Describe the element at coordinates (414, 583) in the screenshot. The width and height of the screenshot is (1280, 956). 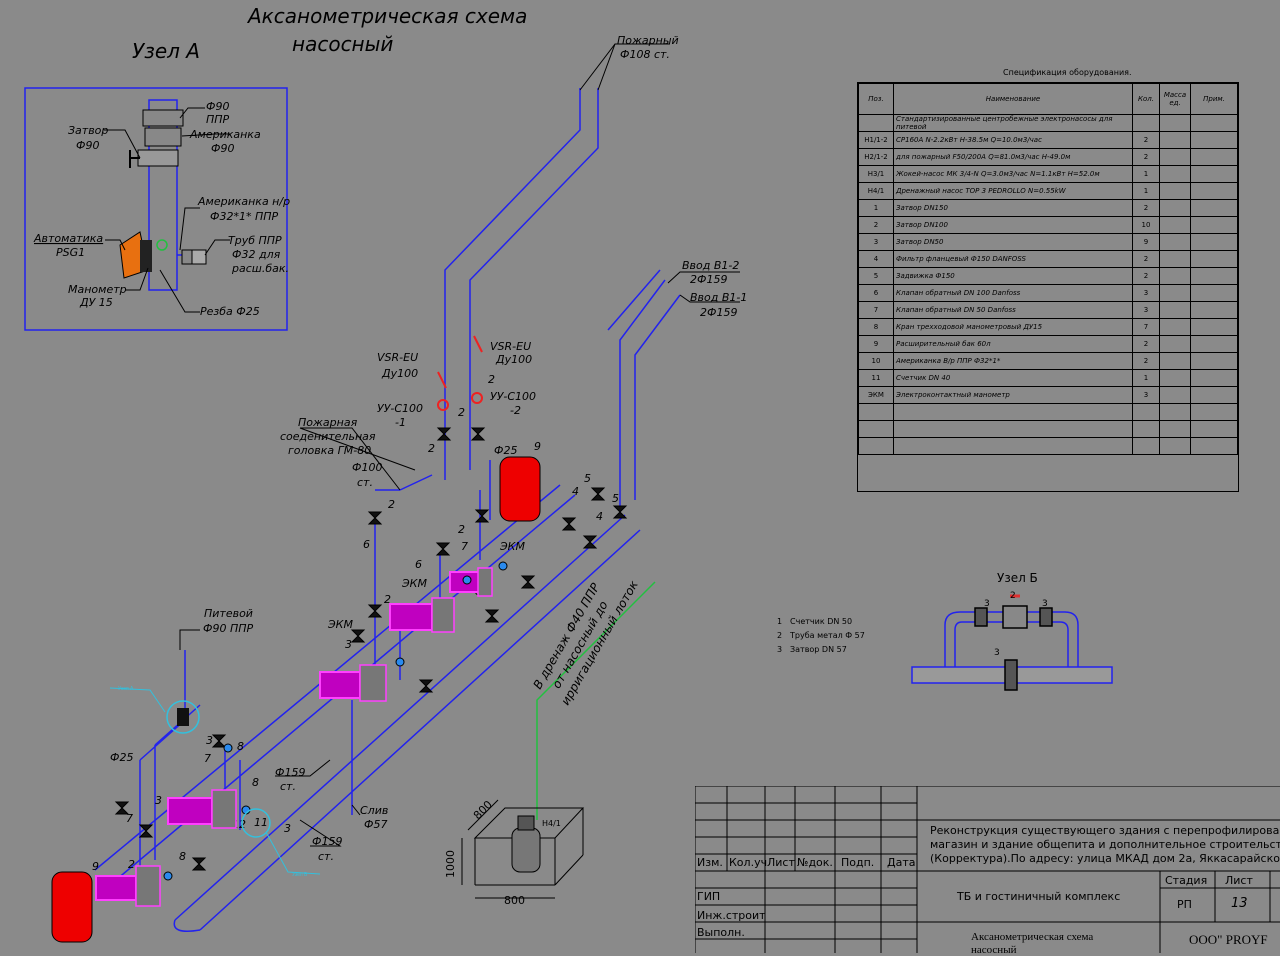
I see `label-ekm: ЭКМ` at that location.